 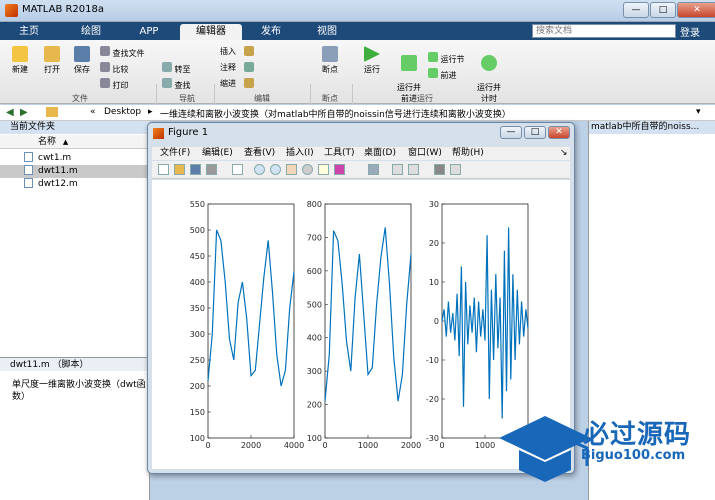 What do you see at coordinates (696, 10) in the screenshot?
I see `close-button: ✕` at bounding box center [696, 10].